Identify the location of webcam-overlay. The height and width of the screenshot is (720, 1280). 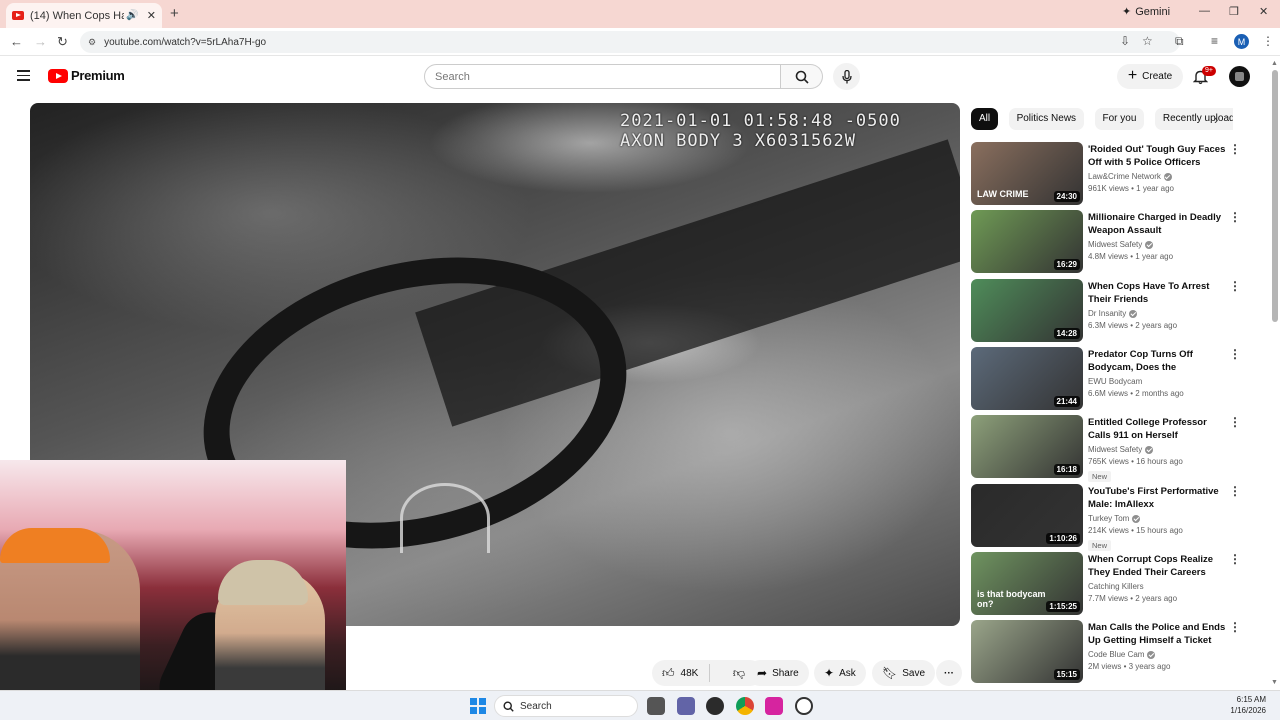
(173, 576).